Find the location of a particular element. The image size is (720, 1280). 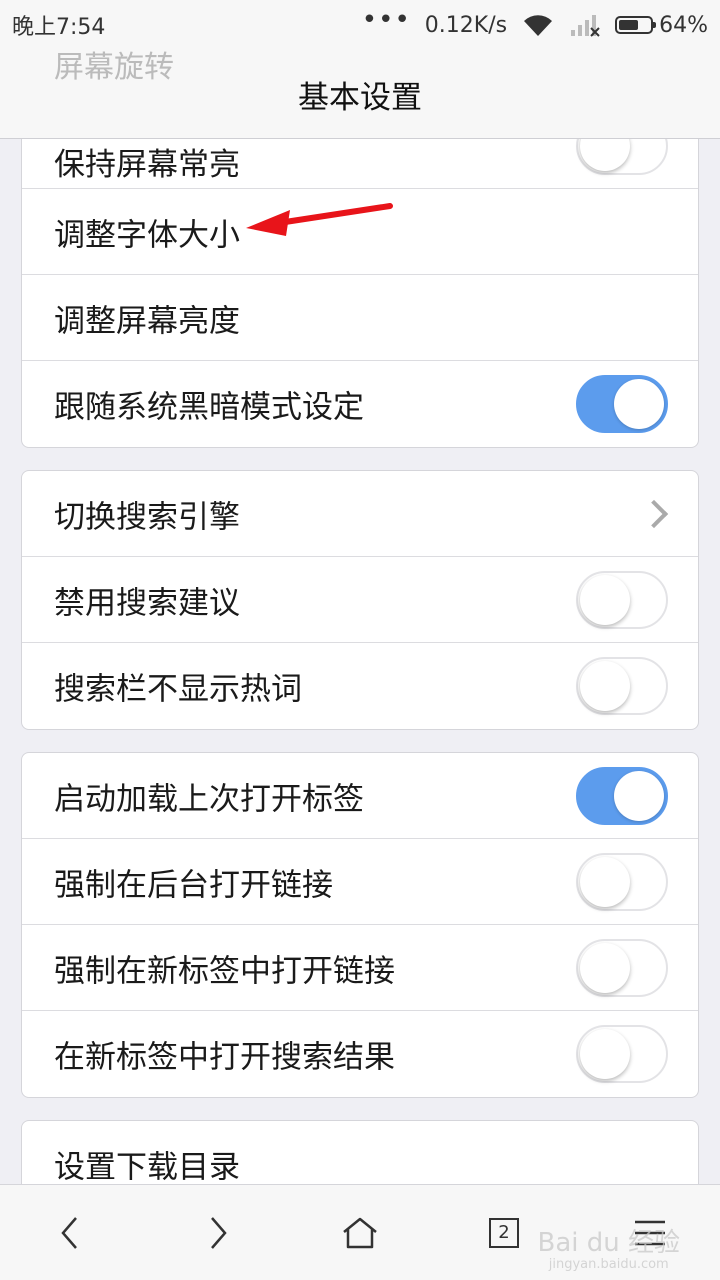

settings-row-label: 搜索栏不显示热词 is located at coordinates (178, 689).